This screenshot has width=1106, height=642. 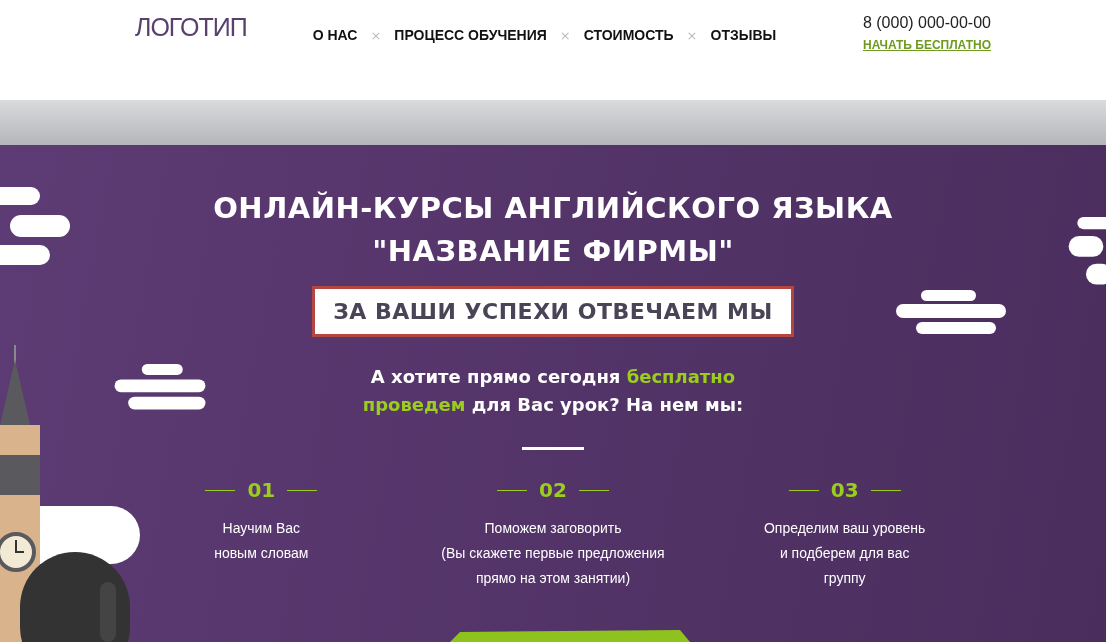 I want to click on slogan-banner: ЗА ВАШИ УСПЕХИ ОТВЕЧАЕМ МЫ, so click(x=553, y=311).